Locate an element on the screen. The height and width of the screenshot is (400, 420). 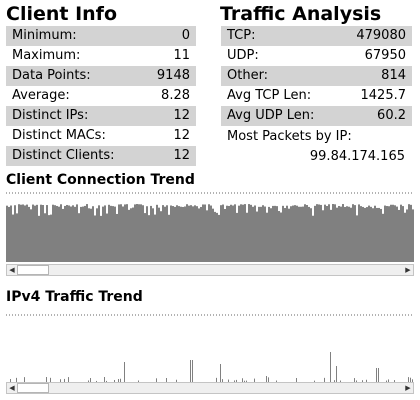
client-stat-distinct-macs: Distinct MACs: 12 is located at coordinates (101, 136).